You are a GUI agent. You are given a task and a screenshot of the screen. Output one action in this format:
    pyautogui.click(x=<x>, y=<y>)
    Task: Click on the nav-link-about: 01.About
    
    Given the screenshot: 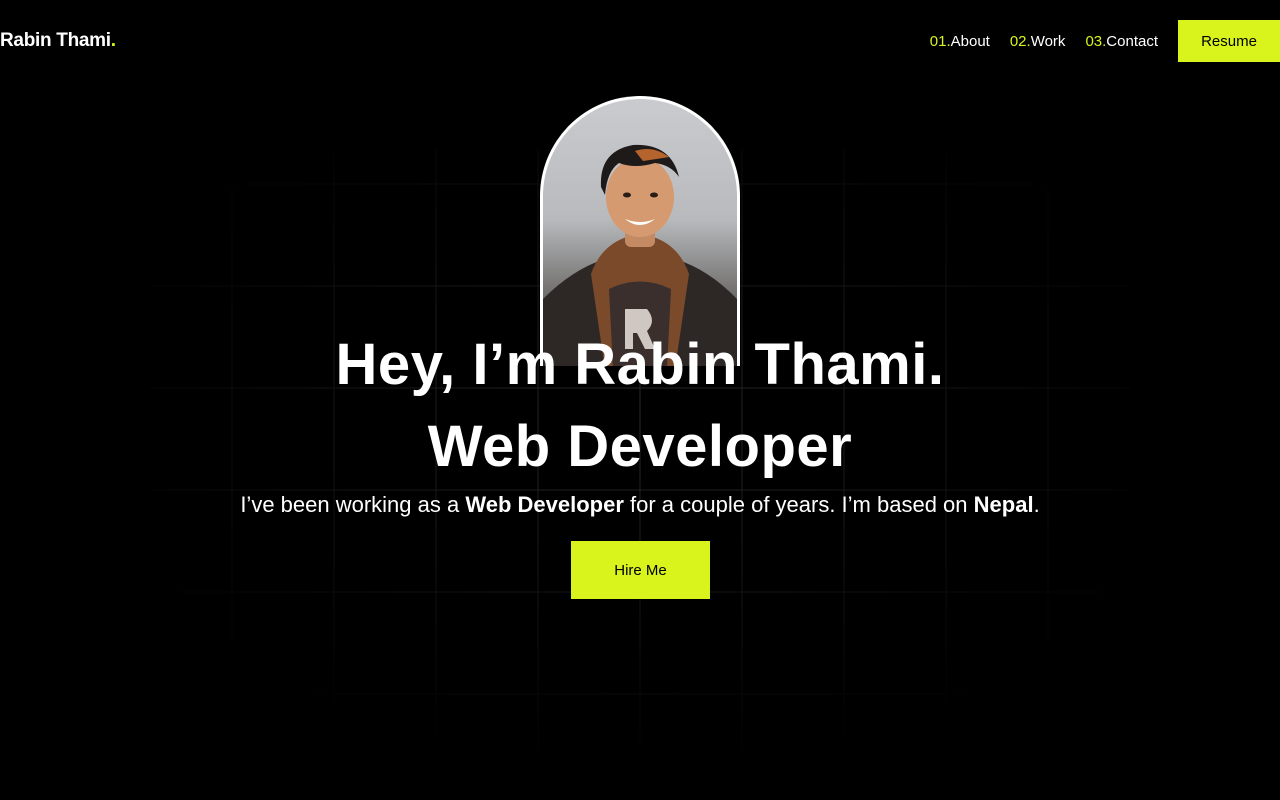 What is the action you would take?
    pyautogui.click(x=960, y=41)
    